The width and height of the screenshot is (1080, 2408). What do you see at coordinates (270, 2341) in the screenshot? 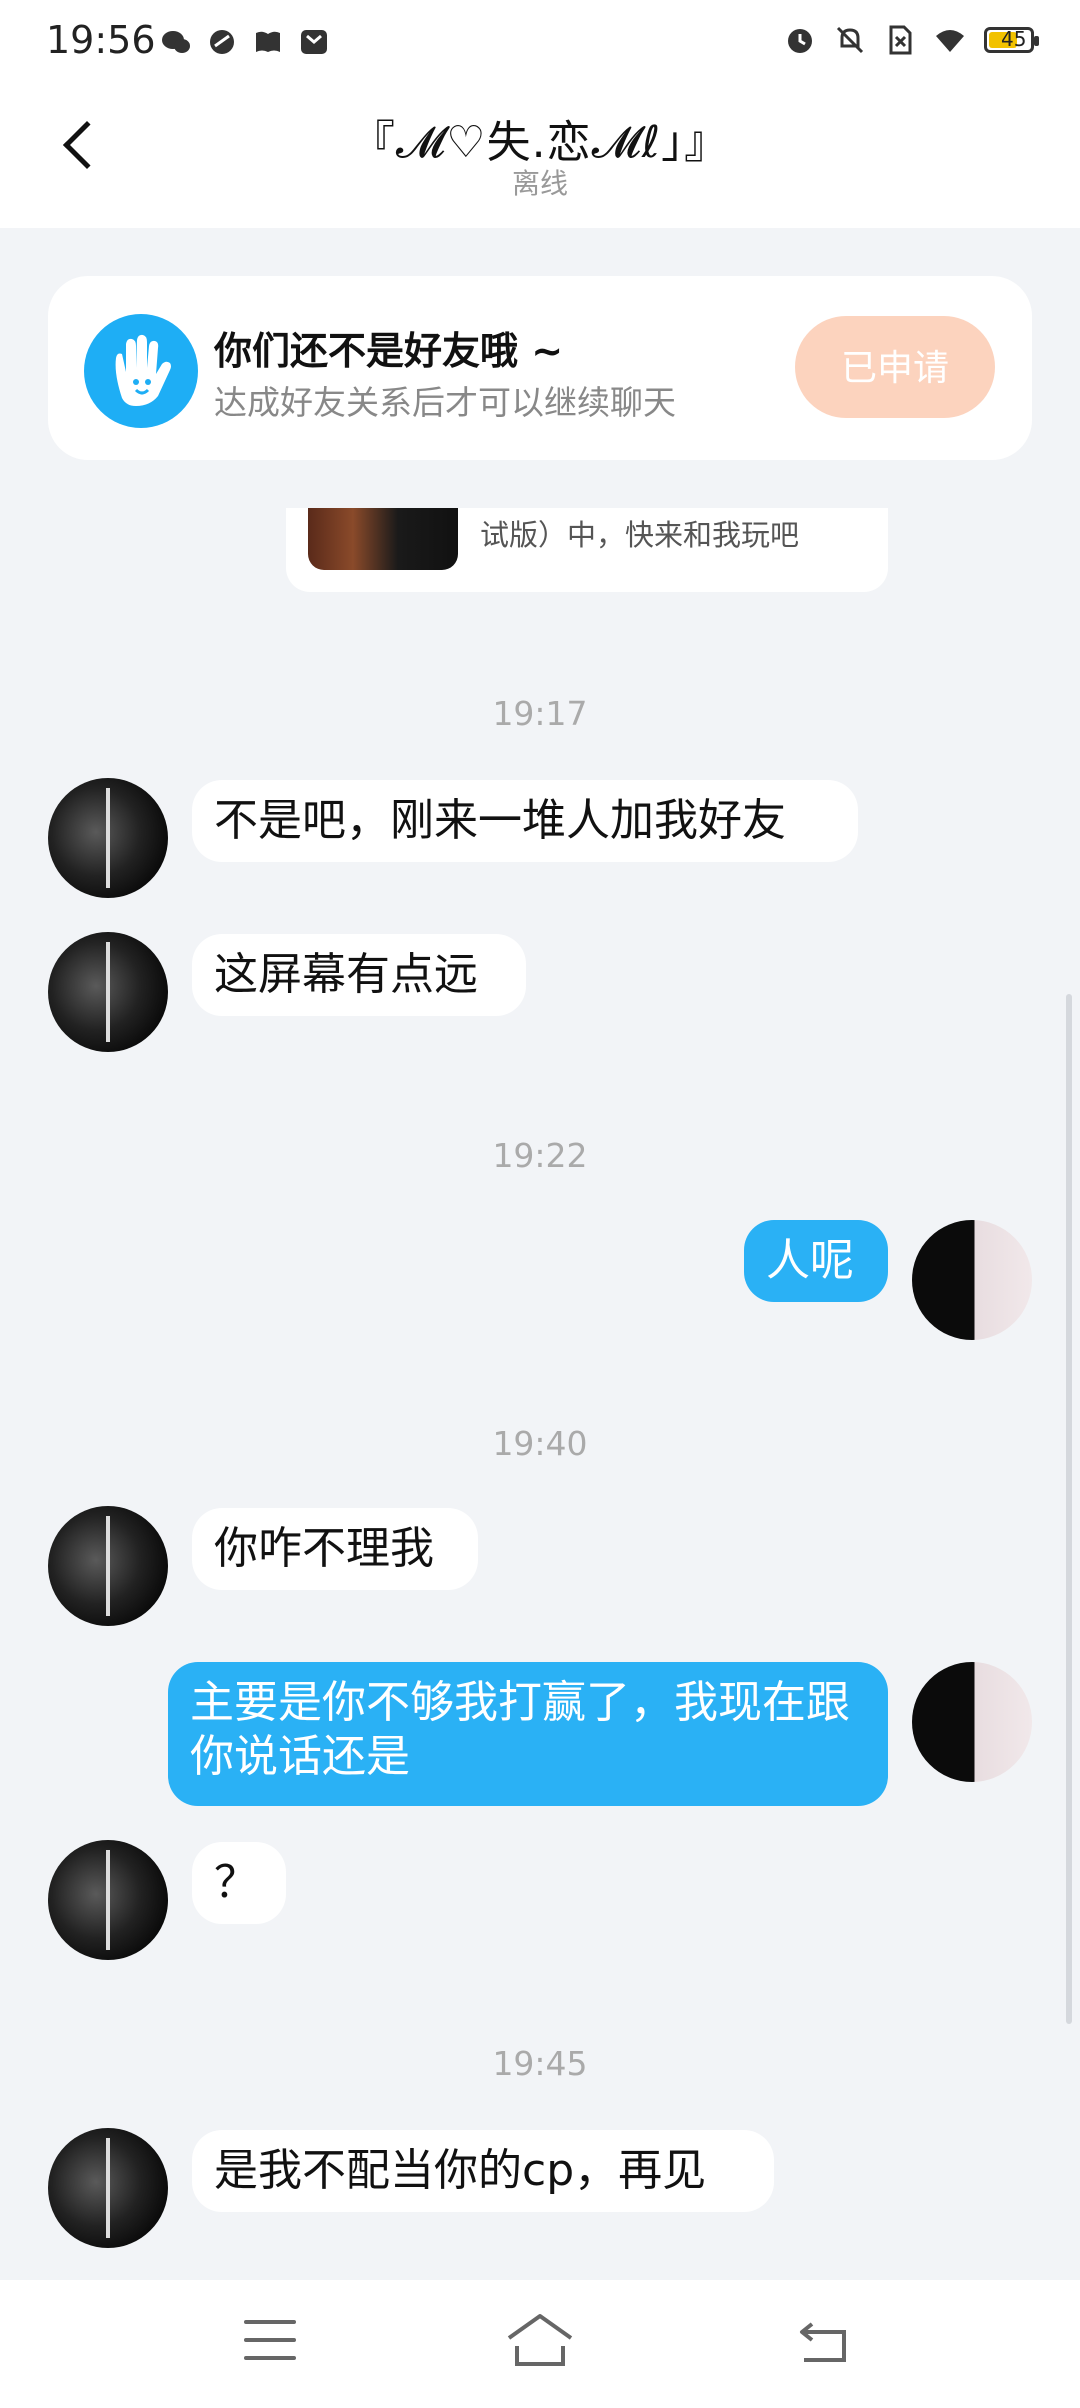
I see `menu-icon` at bounding box center [270, 2341].